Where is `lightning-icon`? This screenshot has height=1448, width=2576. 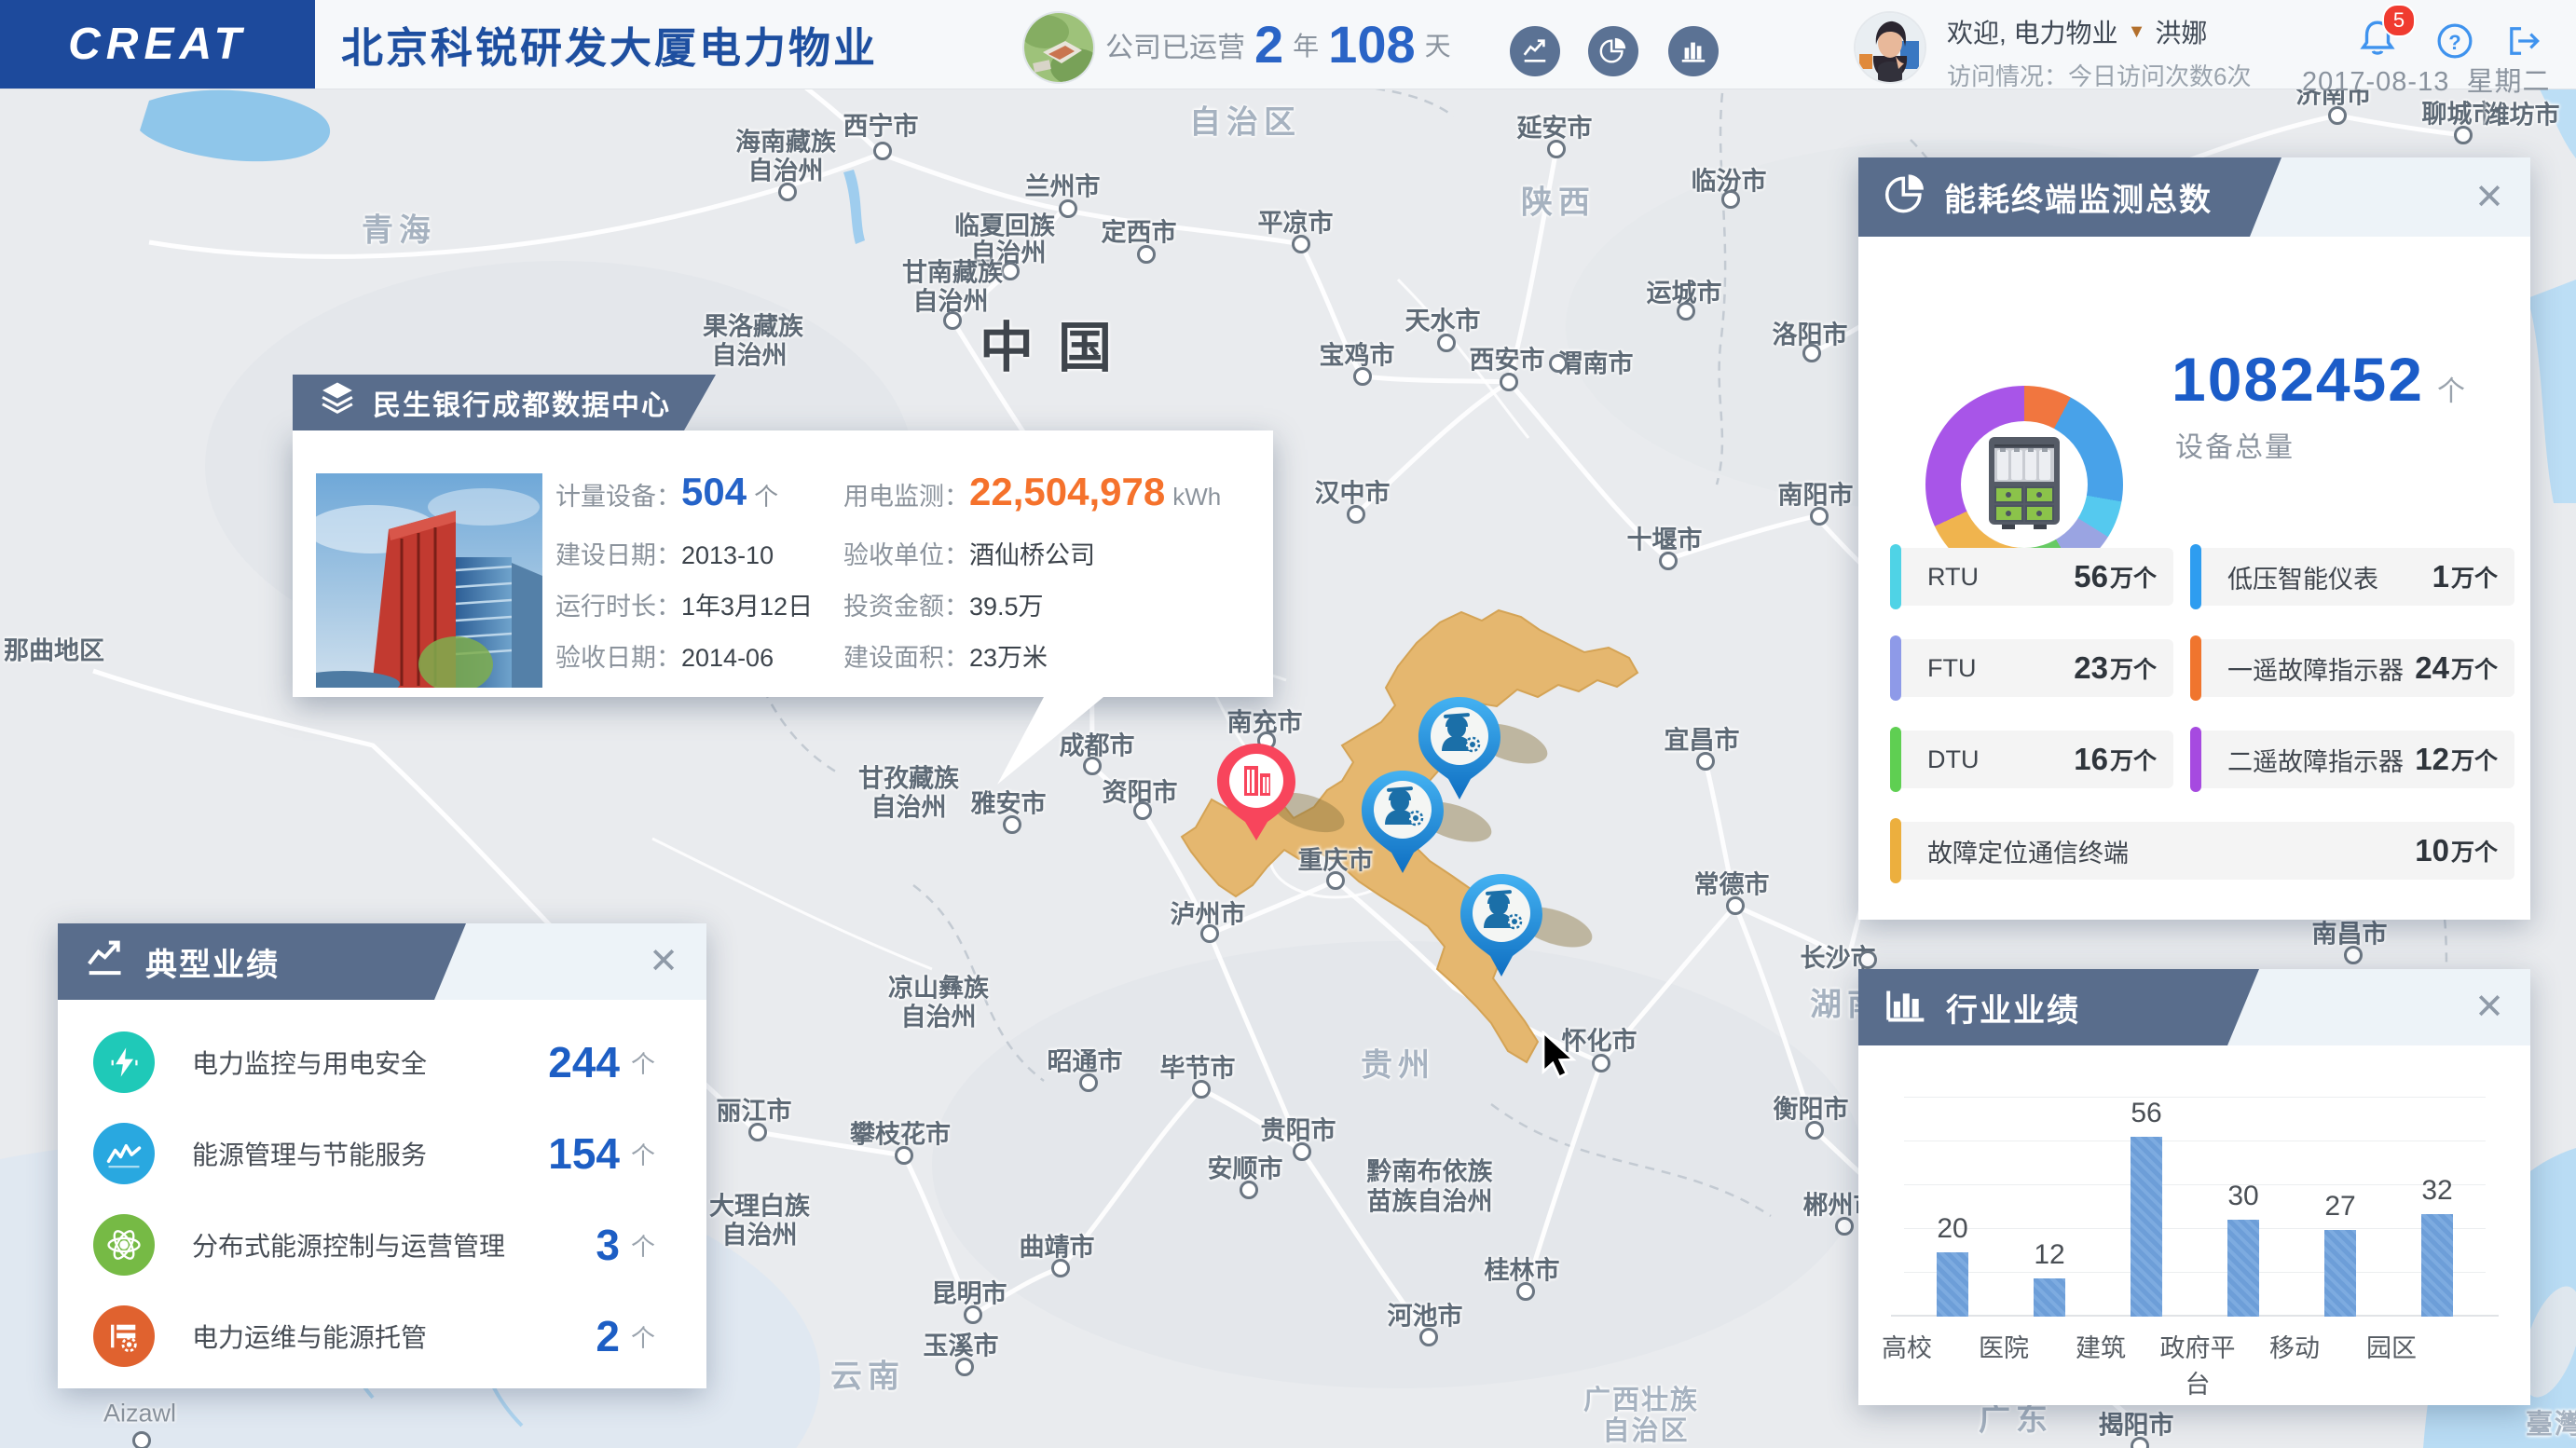
lightning-icon is located at coordinates (124, 1062).